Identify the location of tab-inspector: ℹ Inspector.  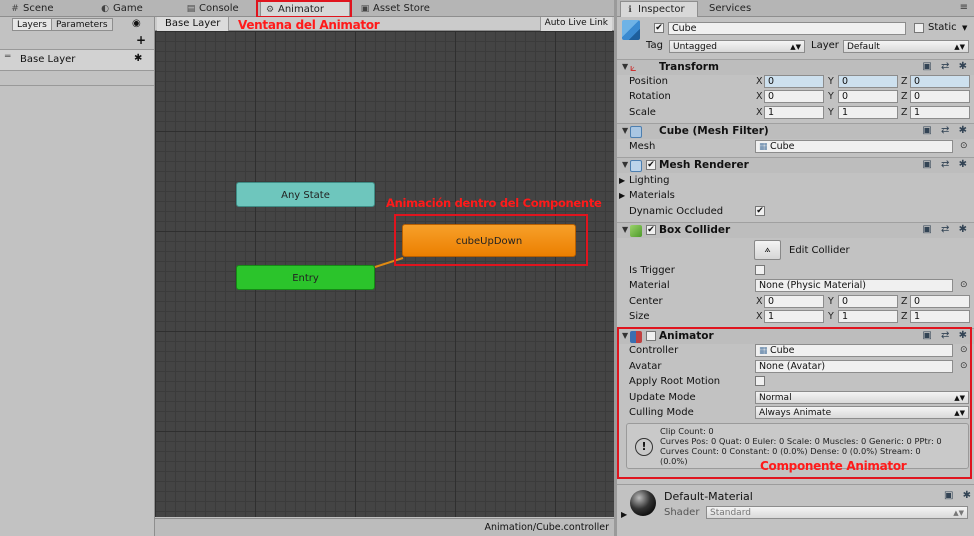
(659, 9).